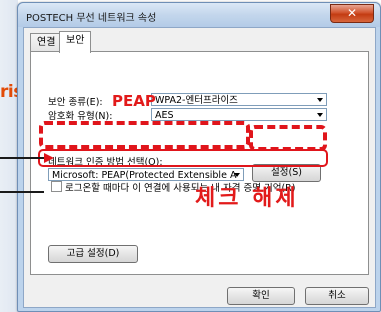 This screenshot has height=312, width=381. What do you see at coordinates (144, 135) in the screenshot?
I see `annotation-auth-highlight` at bounding box center [144, 135].